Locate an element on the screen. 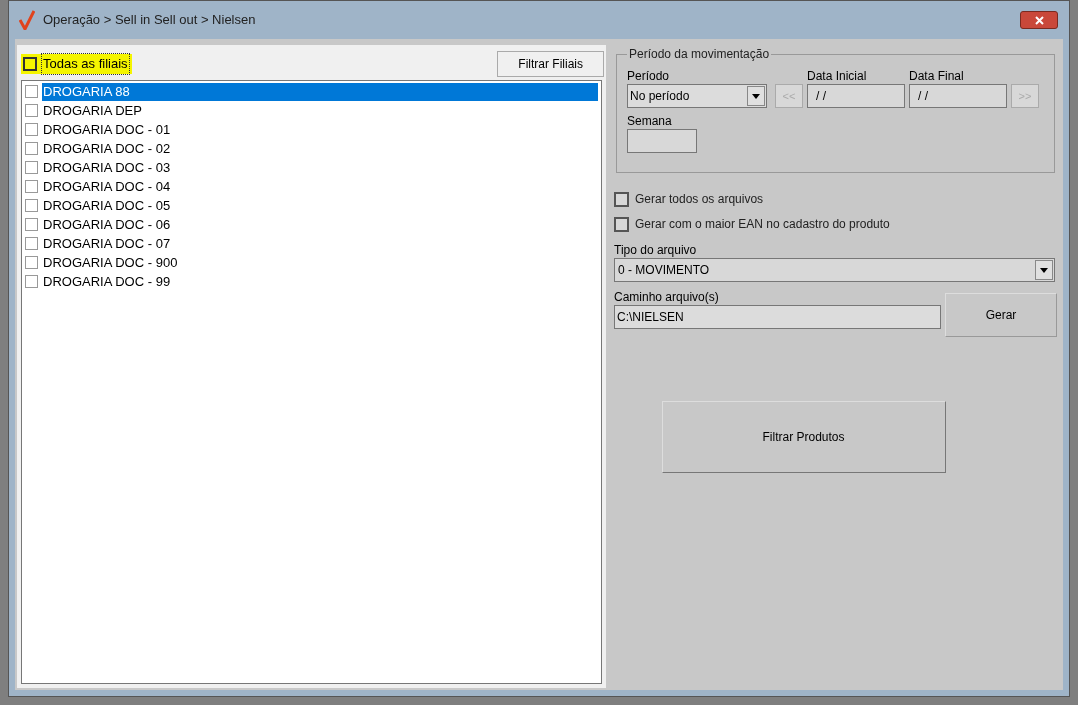 The height and width of the screenshot is (705, 1078). branch-list-item: DROGARIA DOC - 07 is located at coordinates (311, 243).